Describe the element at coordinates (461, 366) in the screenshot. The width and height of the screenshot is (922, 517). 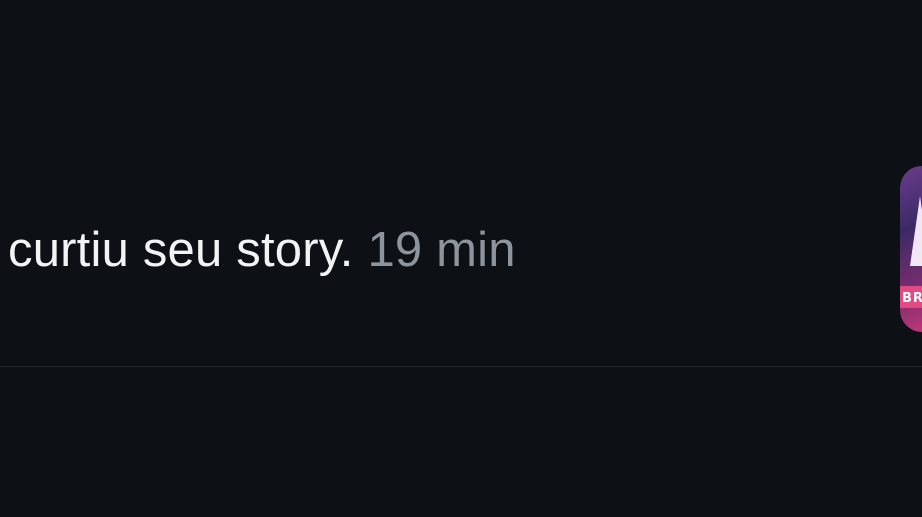
I see `divider` at that location.